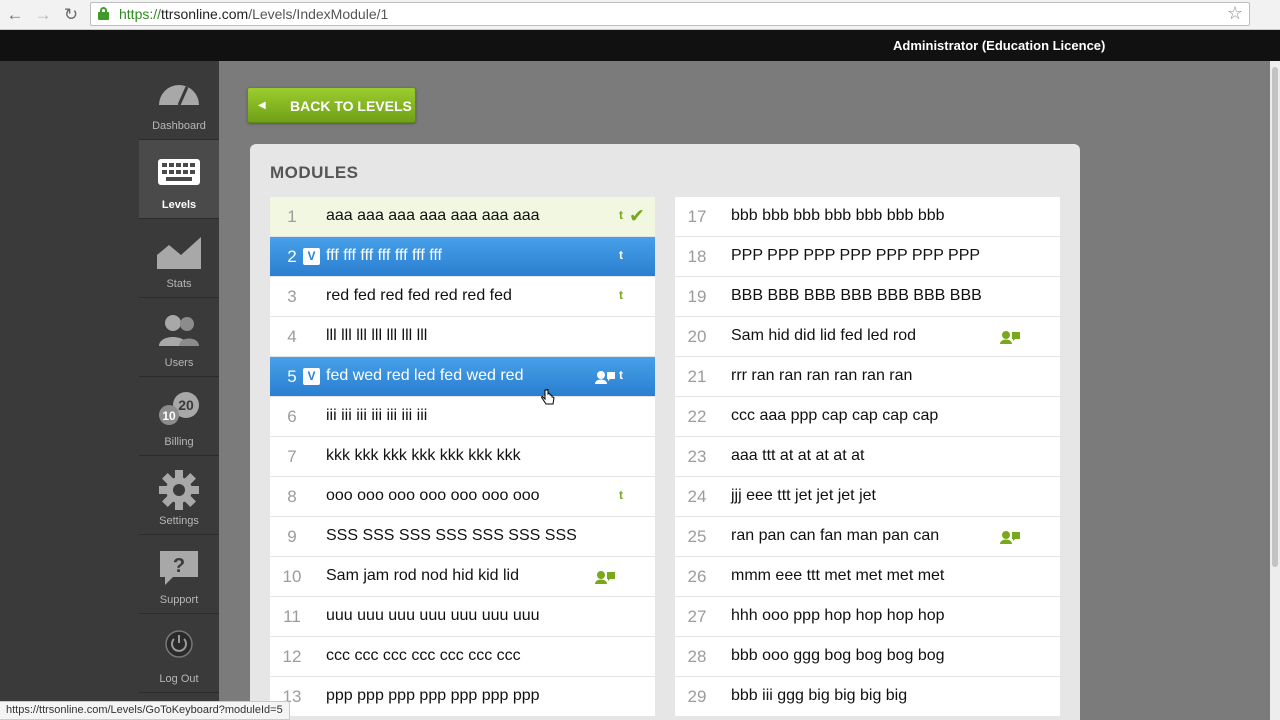 This screenshot has width=1280, height=720. I want to click on scrollbar, so click(1275, 390).